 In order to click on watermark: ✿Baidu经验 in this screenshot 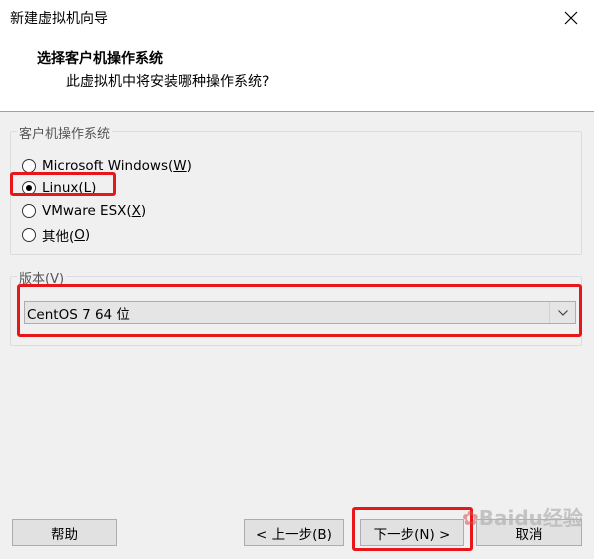, I will do `click(522, 516)`.